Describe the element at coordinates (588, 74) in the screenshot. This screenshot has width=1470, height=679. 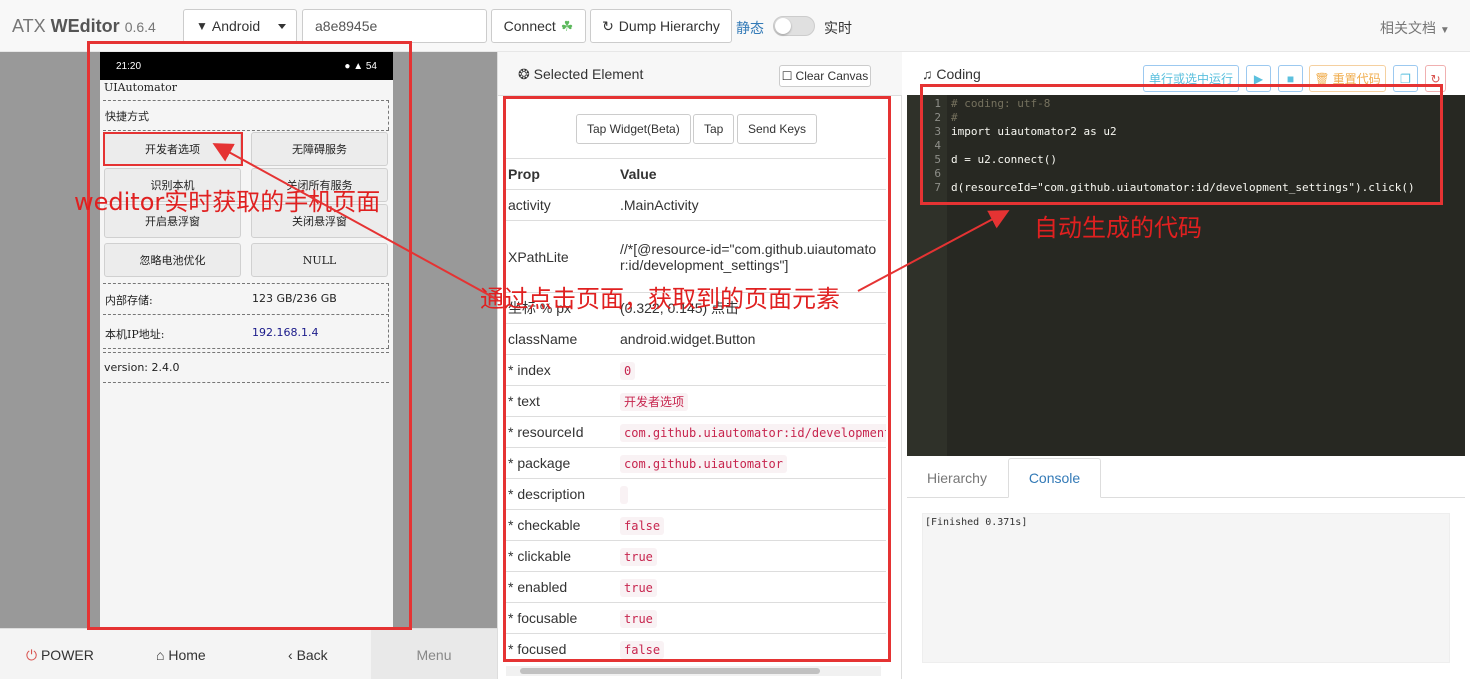
I see `selected-title-text: Selected Element` at that location.